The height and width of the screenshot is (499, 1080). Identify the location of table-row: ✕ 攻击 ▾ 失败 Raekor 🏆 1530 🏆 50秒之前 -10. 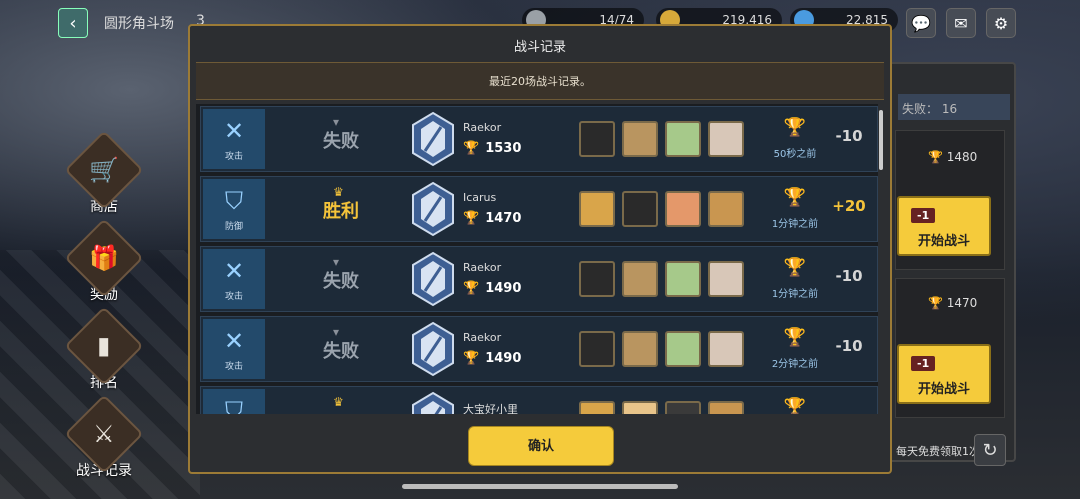
(539, 139).